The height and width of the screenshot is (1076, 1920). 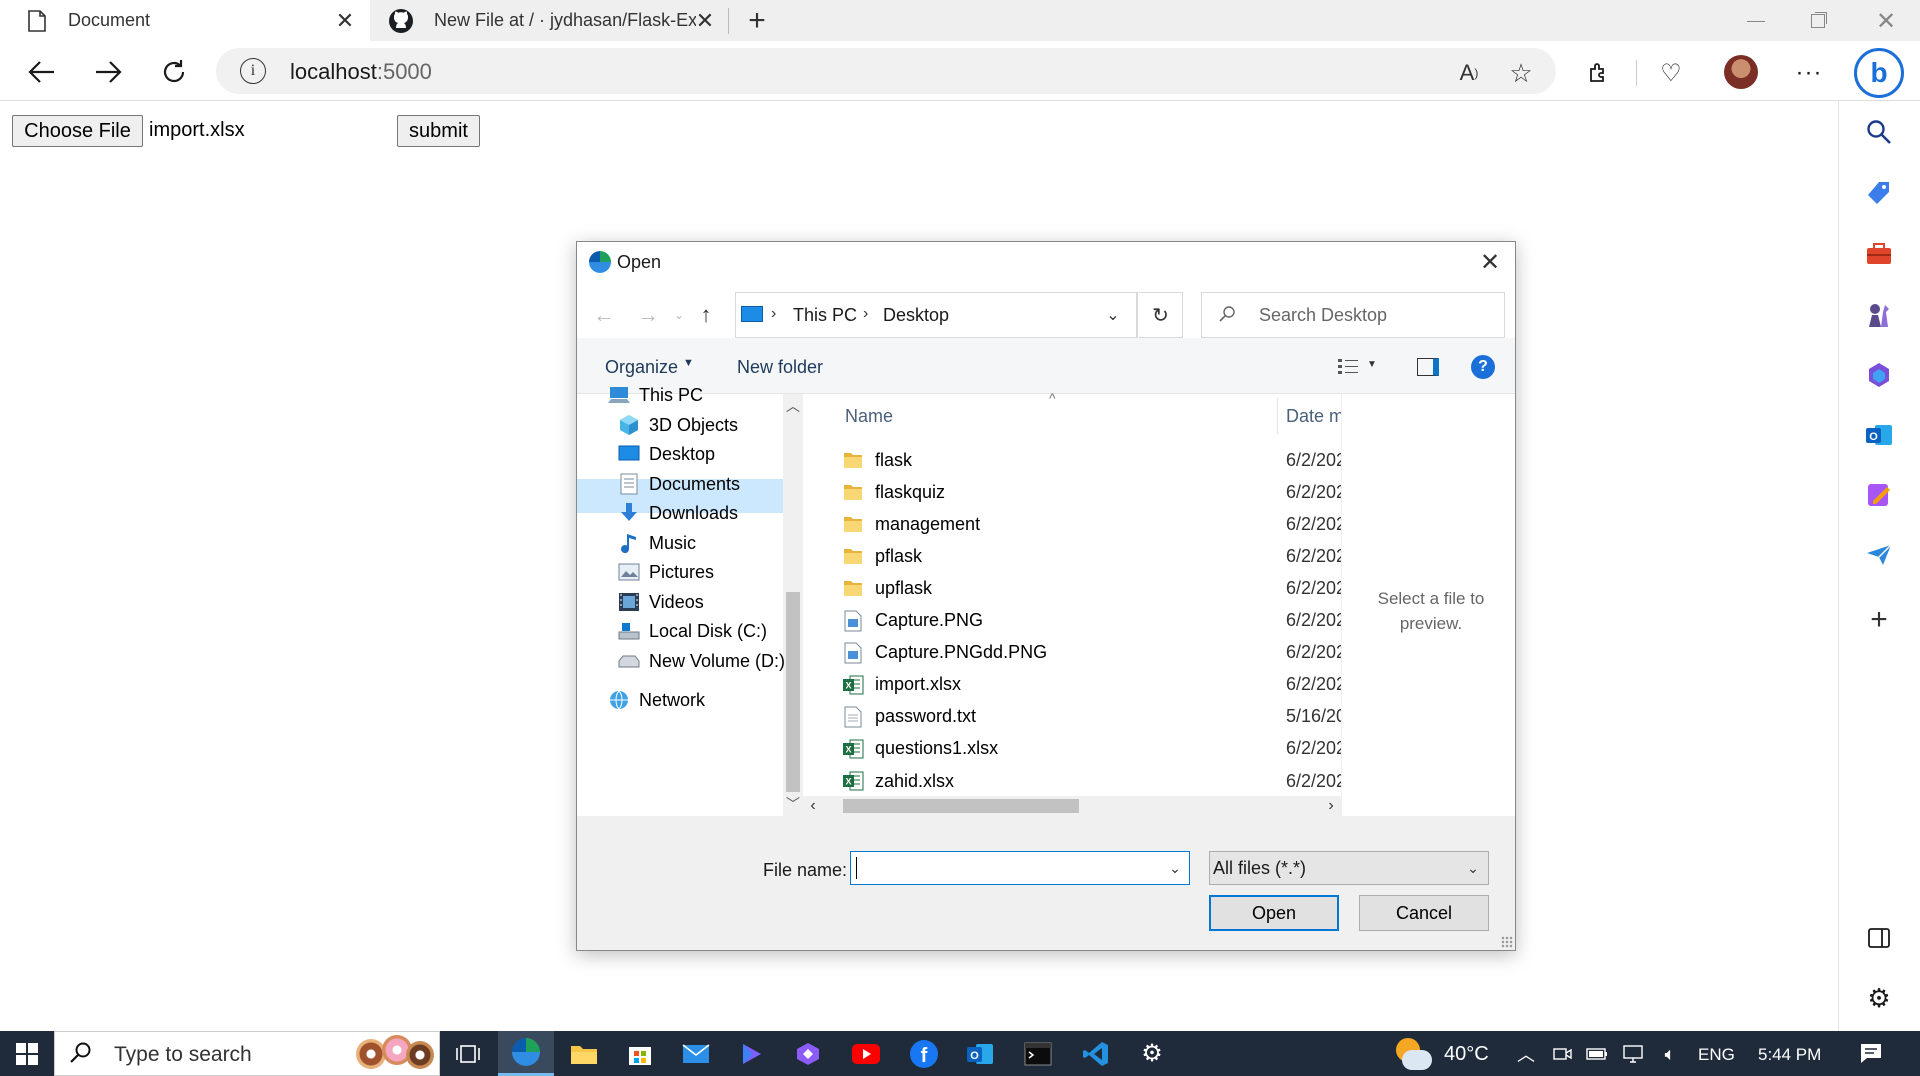 What do you see at coordinates (1091, 556) in the screenshot?
I see `file-row: pflask 6/2/202` at bounding box center [1091, 556].